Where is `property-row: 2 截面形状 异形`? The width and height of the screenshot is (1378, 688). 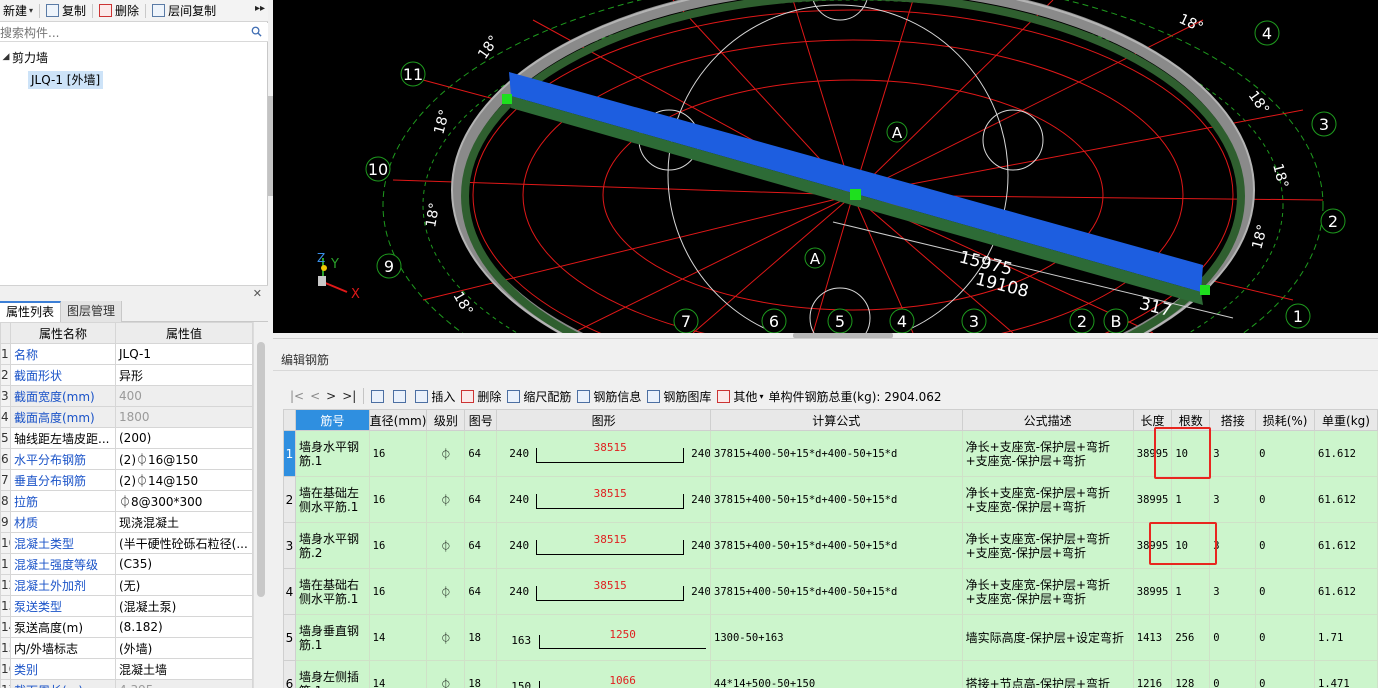 property-row: 2 截面形状 异形 is located at coordinates (126, 375).